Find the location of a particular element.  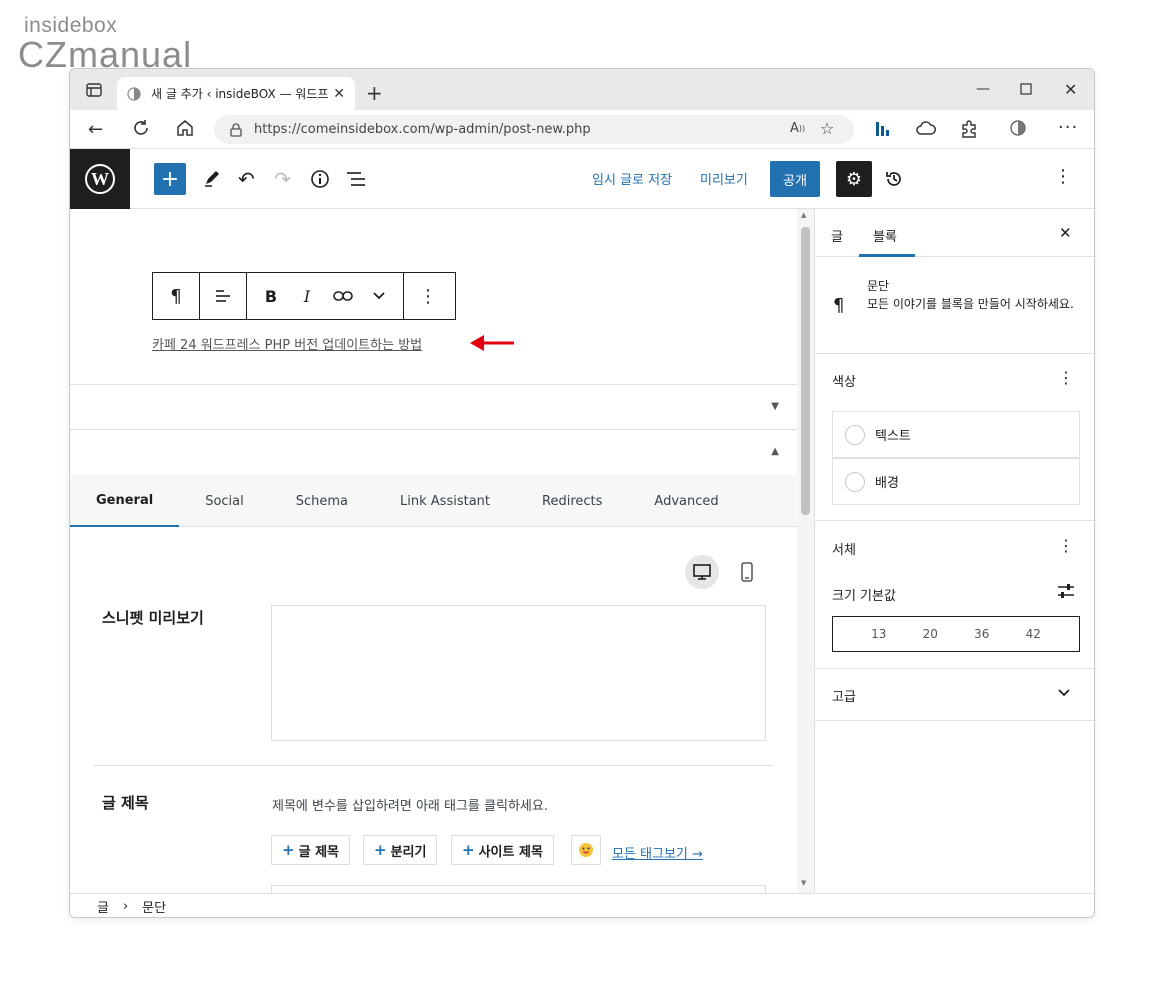

tab-schema: Schema is located at coordinates (322, 501).